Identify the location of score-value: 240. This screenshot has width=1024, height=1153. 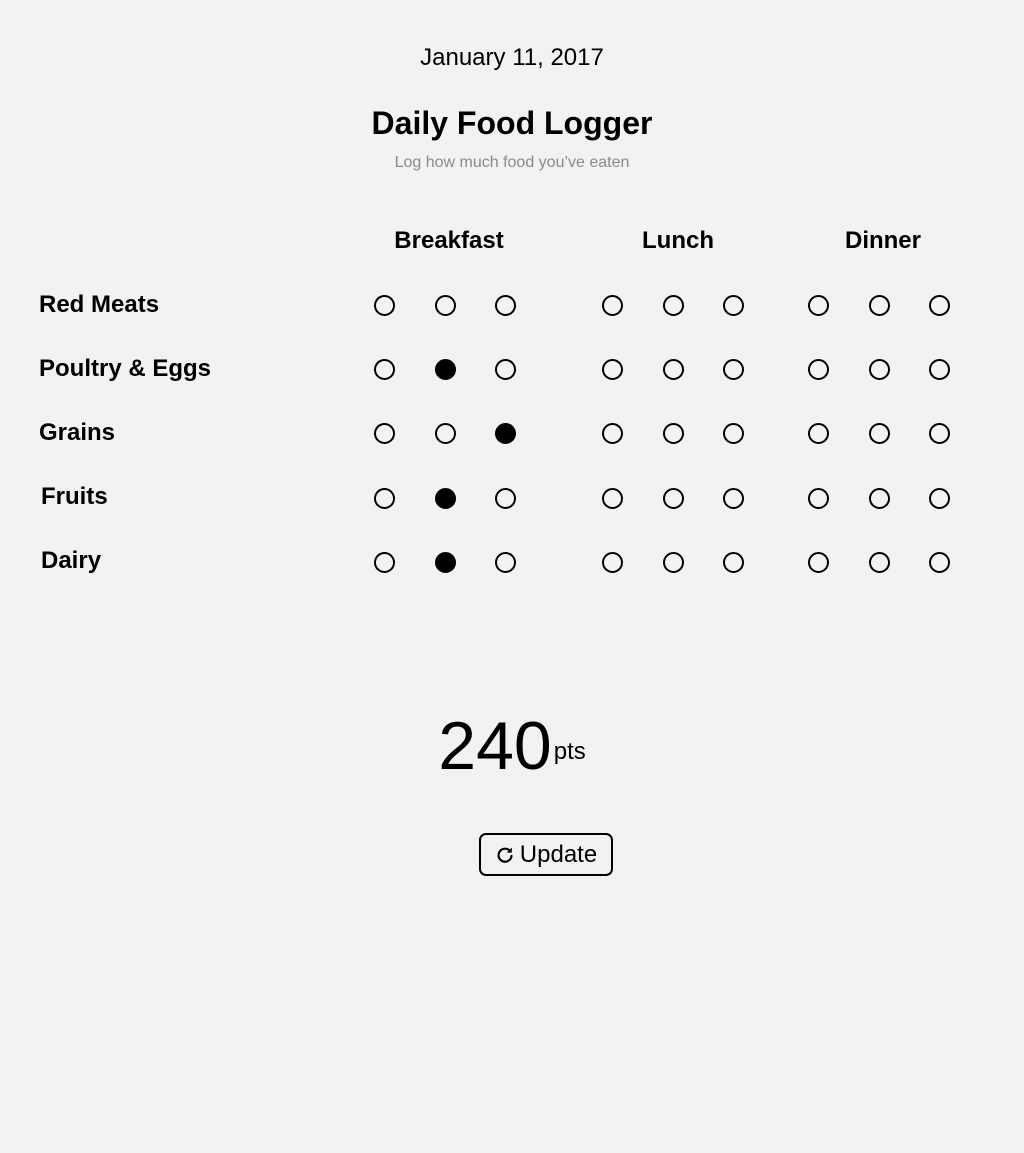
(495, 746).